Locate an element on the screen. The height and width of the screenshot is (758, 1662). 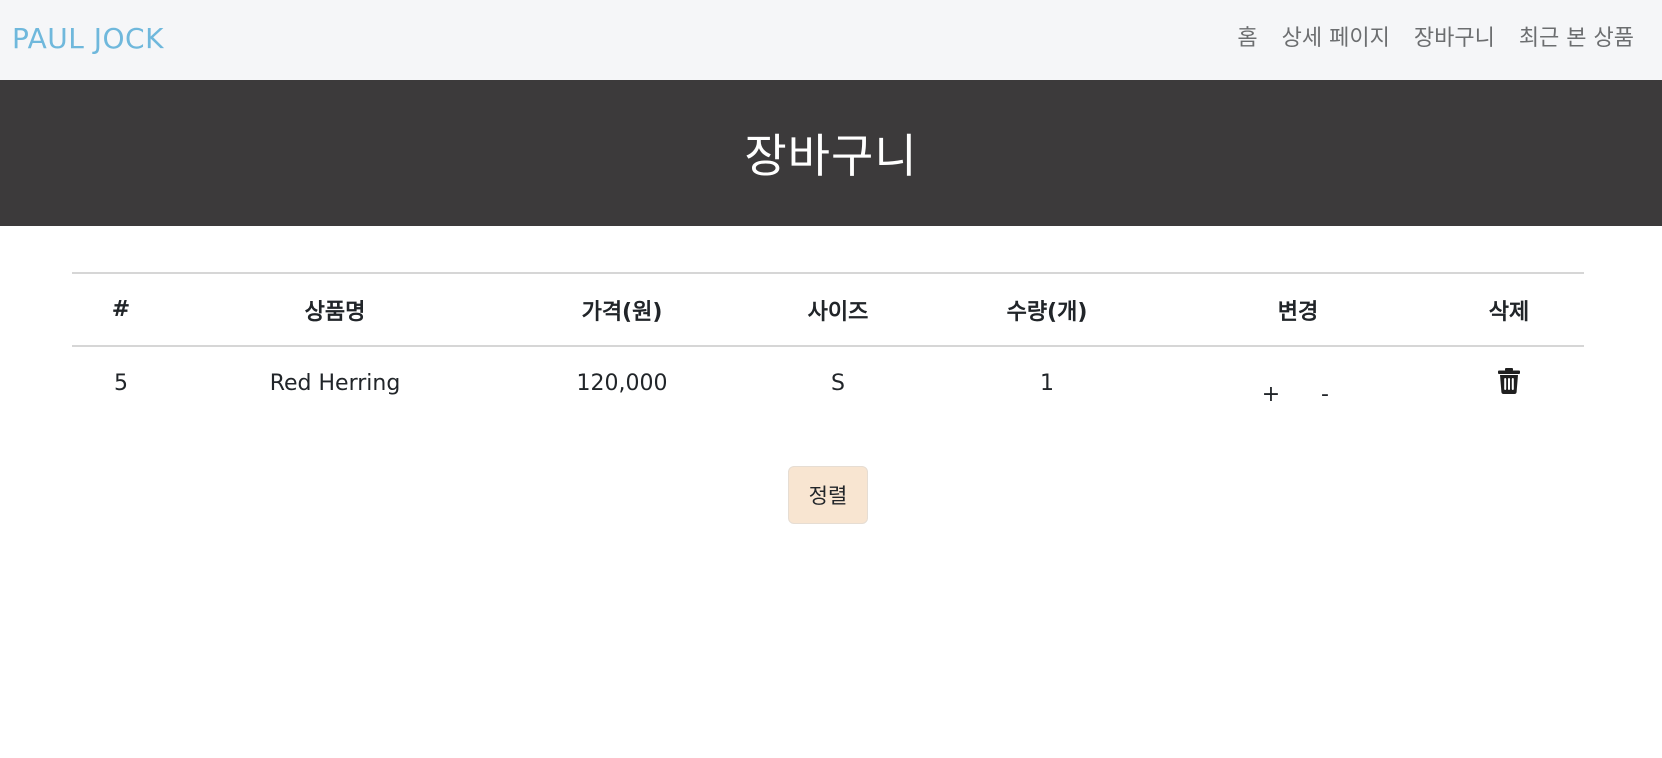
table-header-row: # 상품명 가격(원) 사이즈 수량(개) 변경 삭제 is located at coordinates (828, 309).